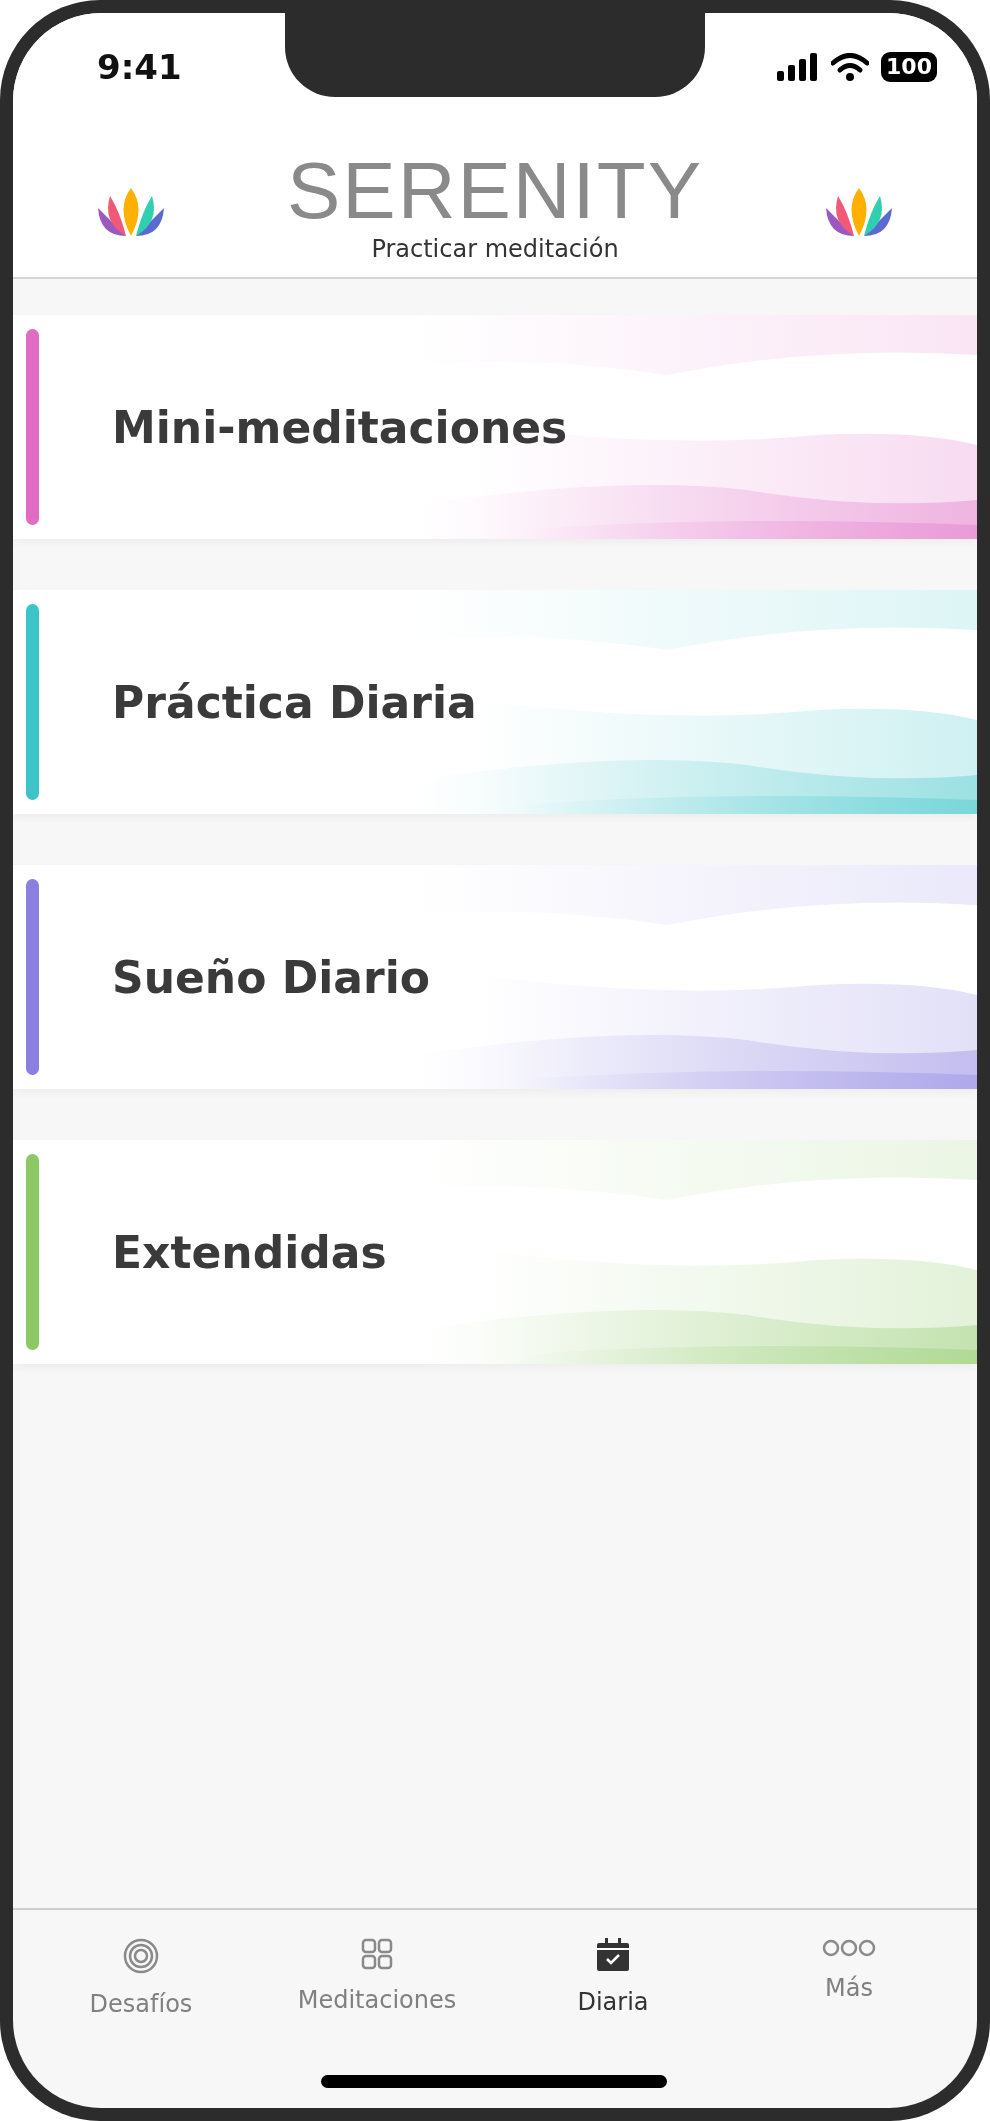 This screenshot has width=990, height=2121. Describe the element at coordinates (271, 977) in the screenshot. I see `category-title: Sueño Diario` at that location.